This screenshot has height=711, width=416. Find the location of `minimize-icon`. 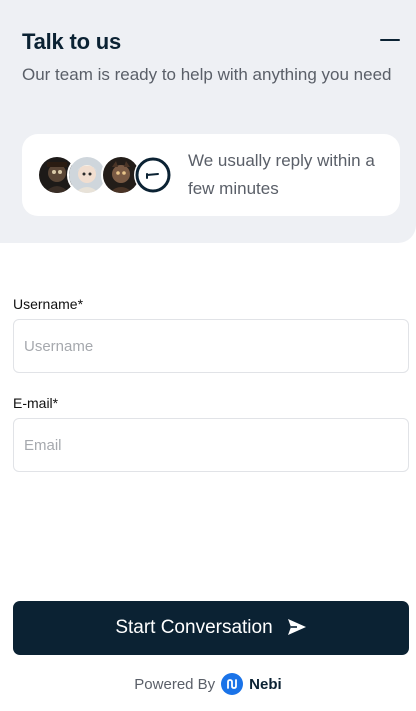

minimize-icon is located at coordinates (390, 40).